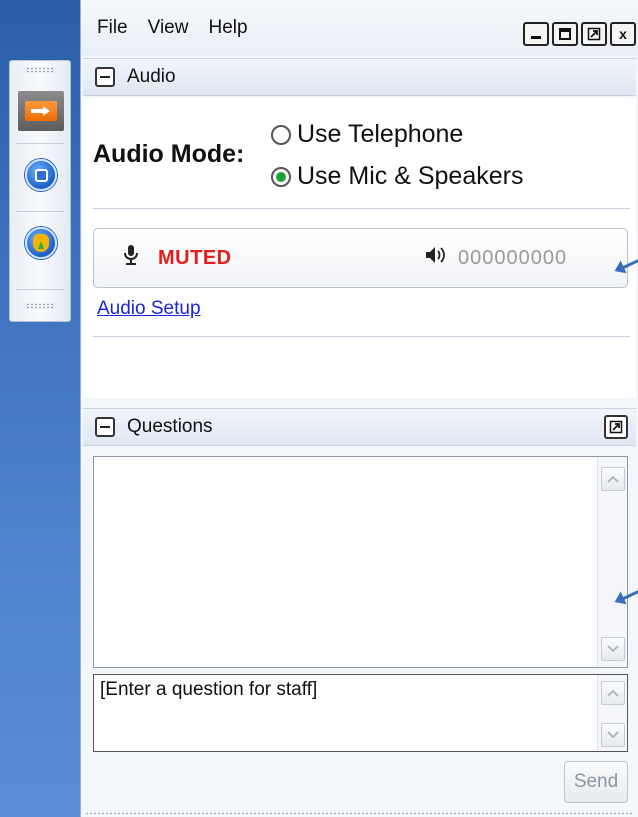 Image resolution: width=638 pixels, height=817 pixels. I want to click on audio-setup-link: Audio Setup, so click(149, 309).